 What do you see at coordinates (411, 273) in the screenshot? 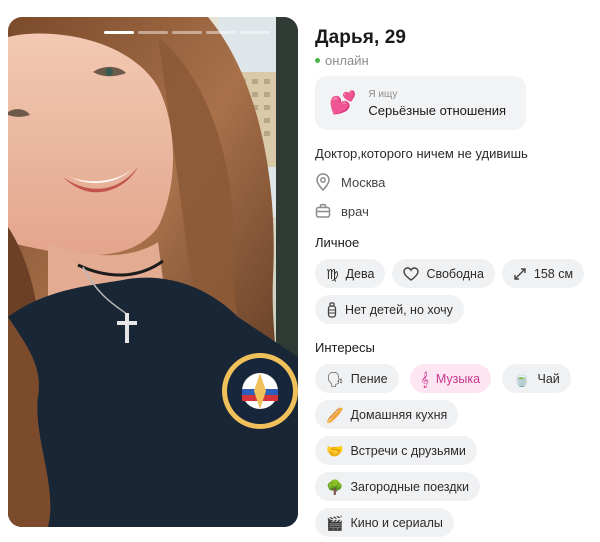
I see `heart-outline-icon` at bounding box center [411, 273].